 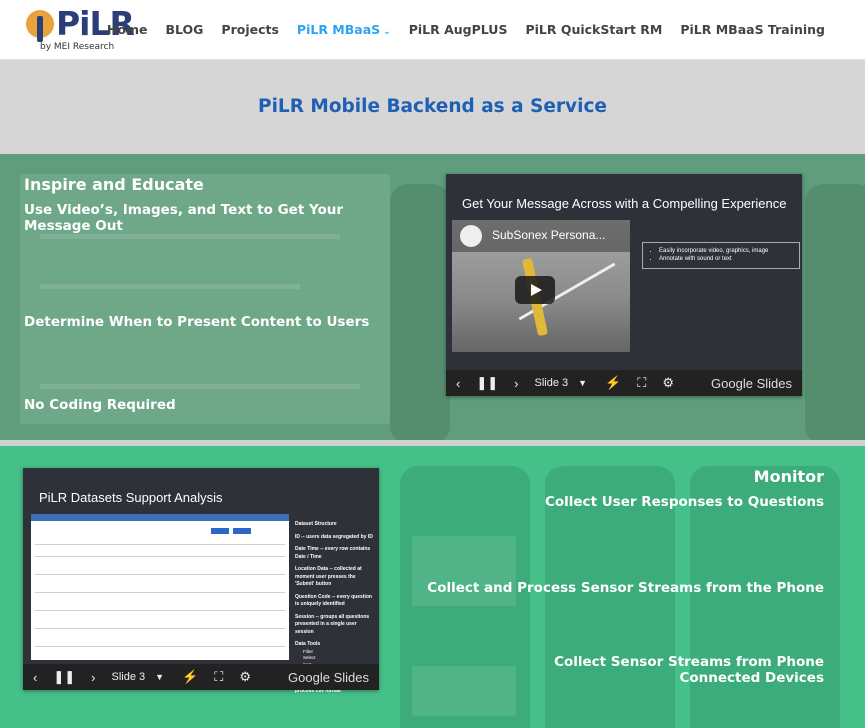 I want to click on nav-projects: Projects, so click(x=250, y=29).